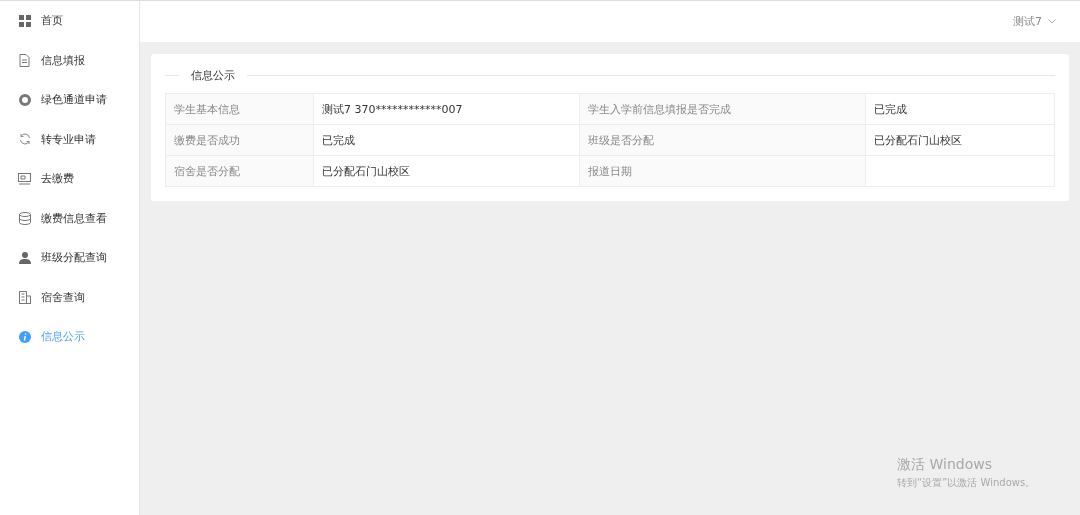 This screenshot has width=1080, height=515. What do you see at coordinates (1052, 21) in the screenshot?
I see `caret-icon` at bounding box center [1052, 21].